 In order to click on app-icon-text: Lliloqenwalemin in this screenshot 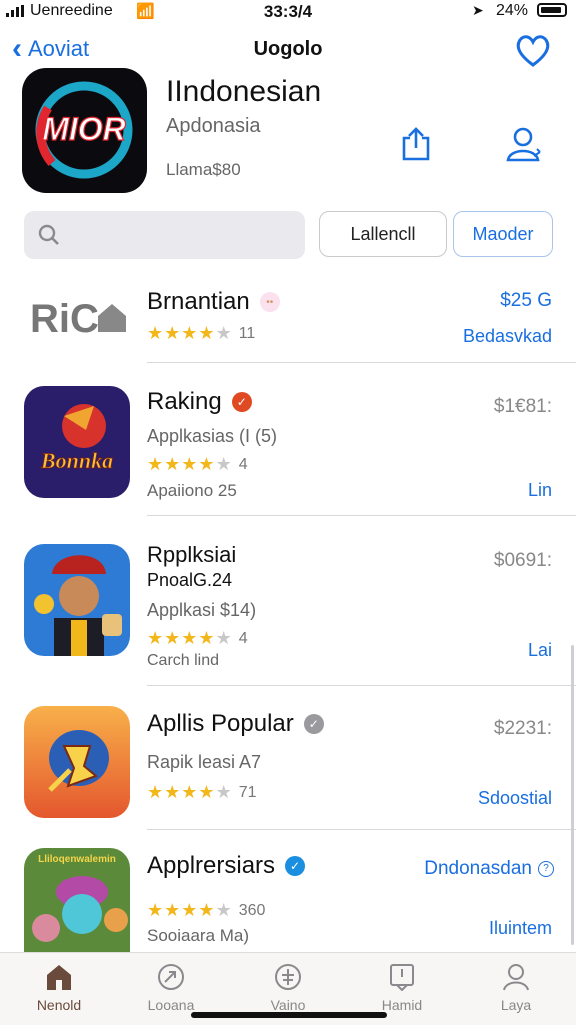, I will do `click(77, 859)`.